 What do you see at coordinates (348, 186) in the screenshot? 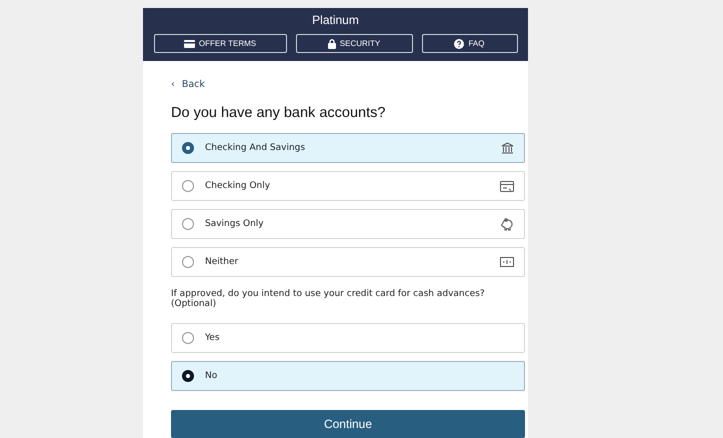
I see `option-button: Checking Only` at bounding box center [348, 186].